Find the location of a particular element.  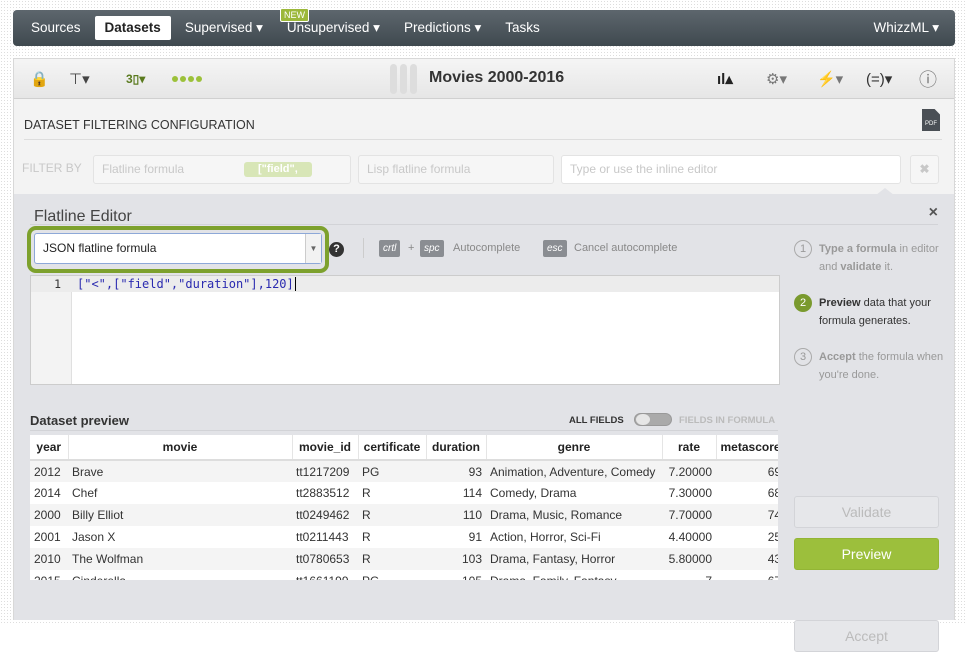

cell-genre: Comedy, Drama is located at coordinates (533, 493).